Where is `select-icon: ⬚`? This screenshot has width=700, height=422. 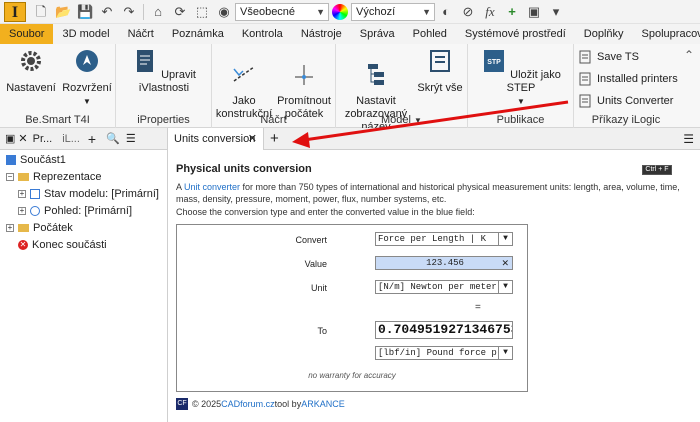 select-icon: ⬚ is located at coordinates (202, 12).